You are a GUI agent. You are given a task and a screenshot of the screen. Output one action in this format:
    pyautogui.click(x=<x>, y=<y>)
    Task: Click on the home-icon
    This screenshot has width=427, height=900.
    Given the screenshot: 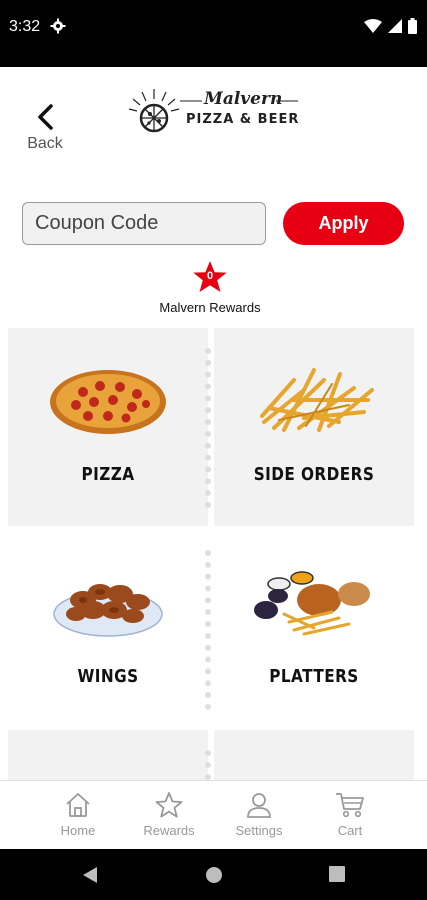 What is the action you would take?
    pyautogui.click(x=78, y=805)
    